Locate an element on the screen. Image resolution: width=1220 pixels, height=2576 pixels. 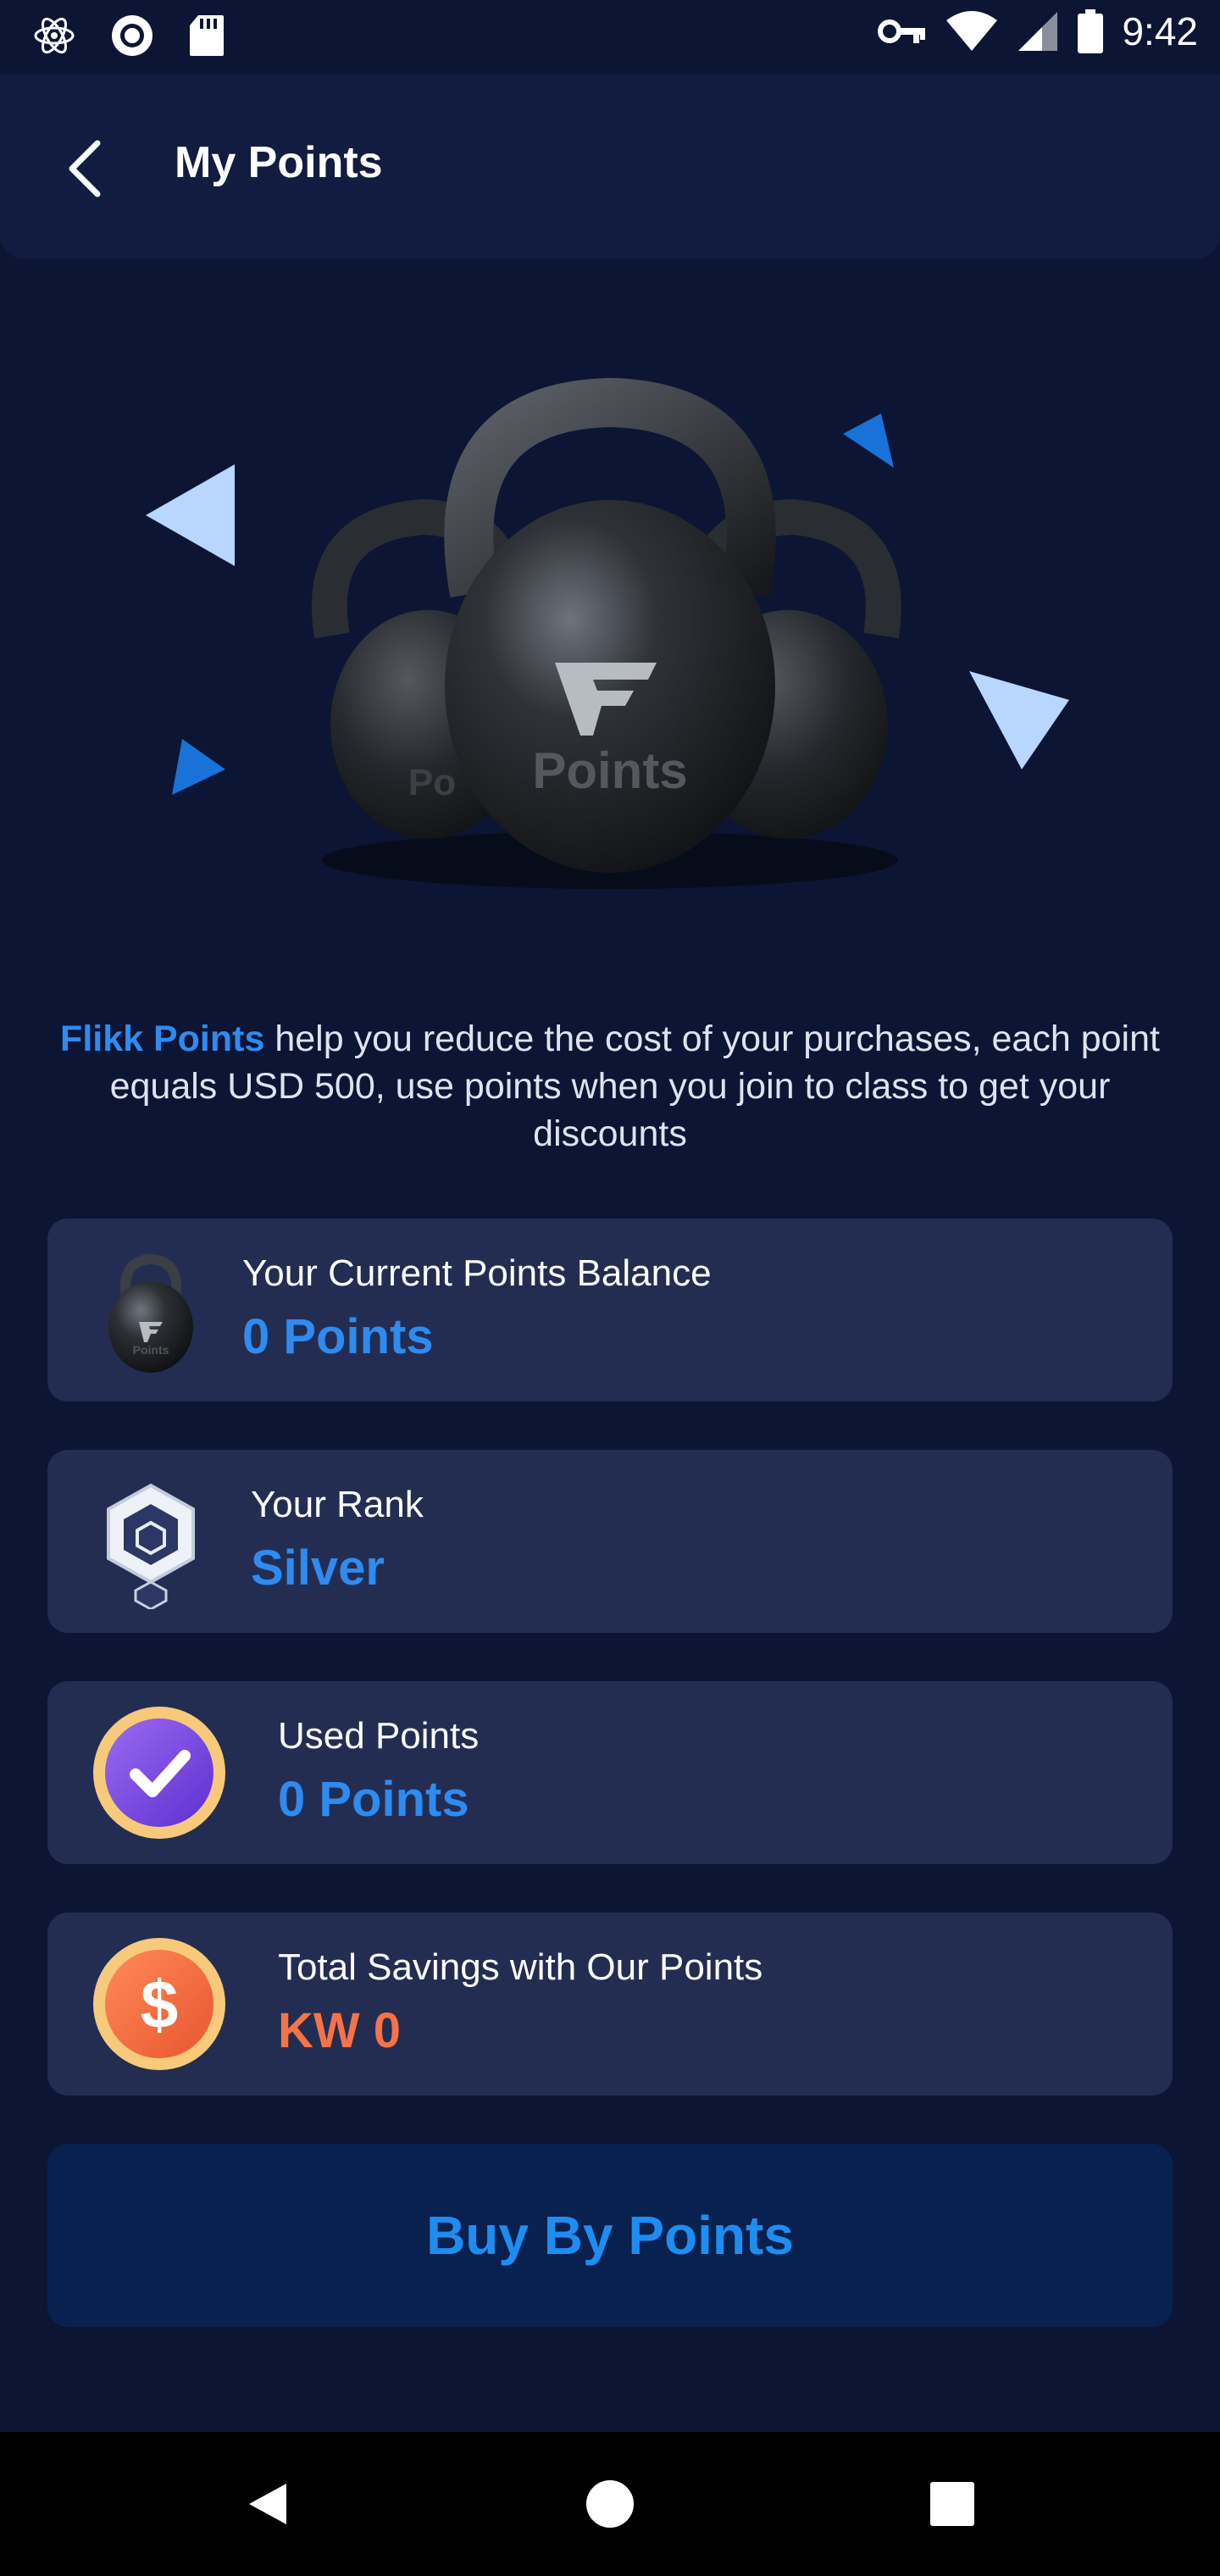
balance-value: 0 Points is located at coordinates (338, 1336).